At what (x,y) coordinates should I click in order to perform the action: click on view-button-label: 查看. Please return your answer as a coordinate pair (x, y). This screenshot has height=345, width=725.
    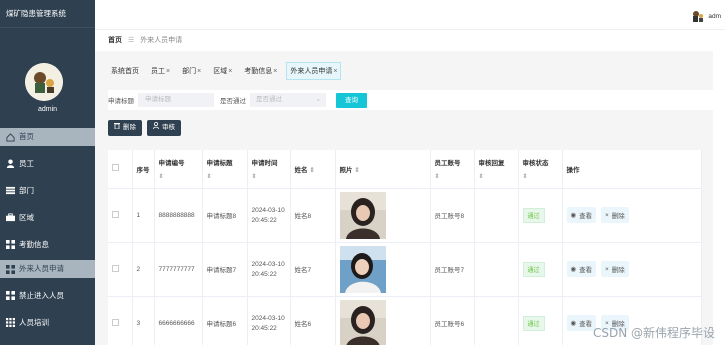
    Looking at the image, I should click on (586, 324).